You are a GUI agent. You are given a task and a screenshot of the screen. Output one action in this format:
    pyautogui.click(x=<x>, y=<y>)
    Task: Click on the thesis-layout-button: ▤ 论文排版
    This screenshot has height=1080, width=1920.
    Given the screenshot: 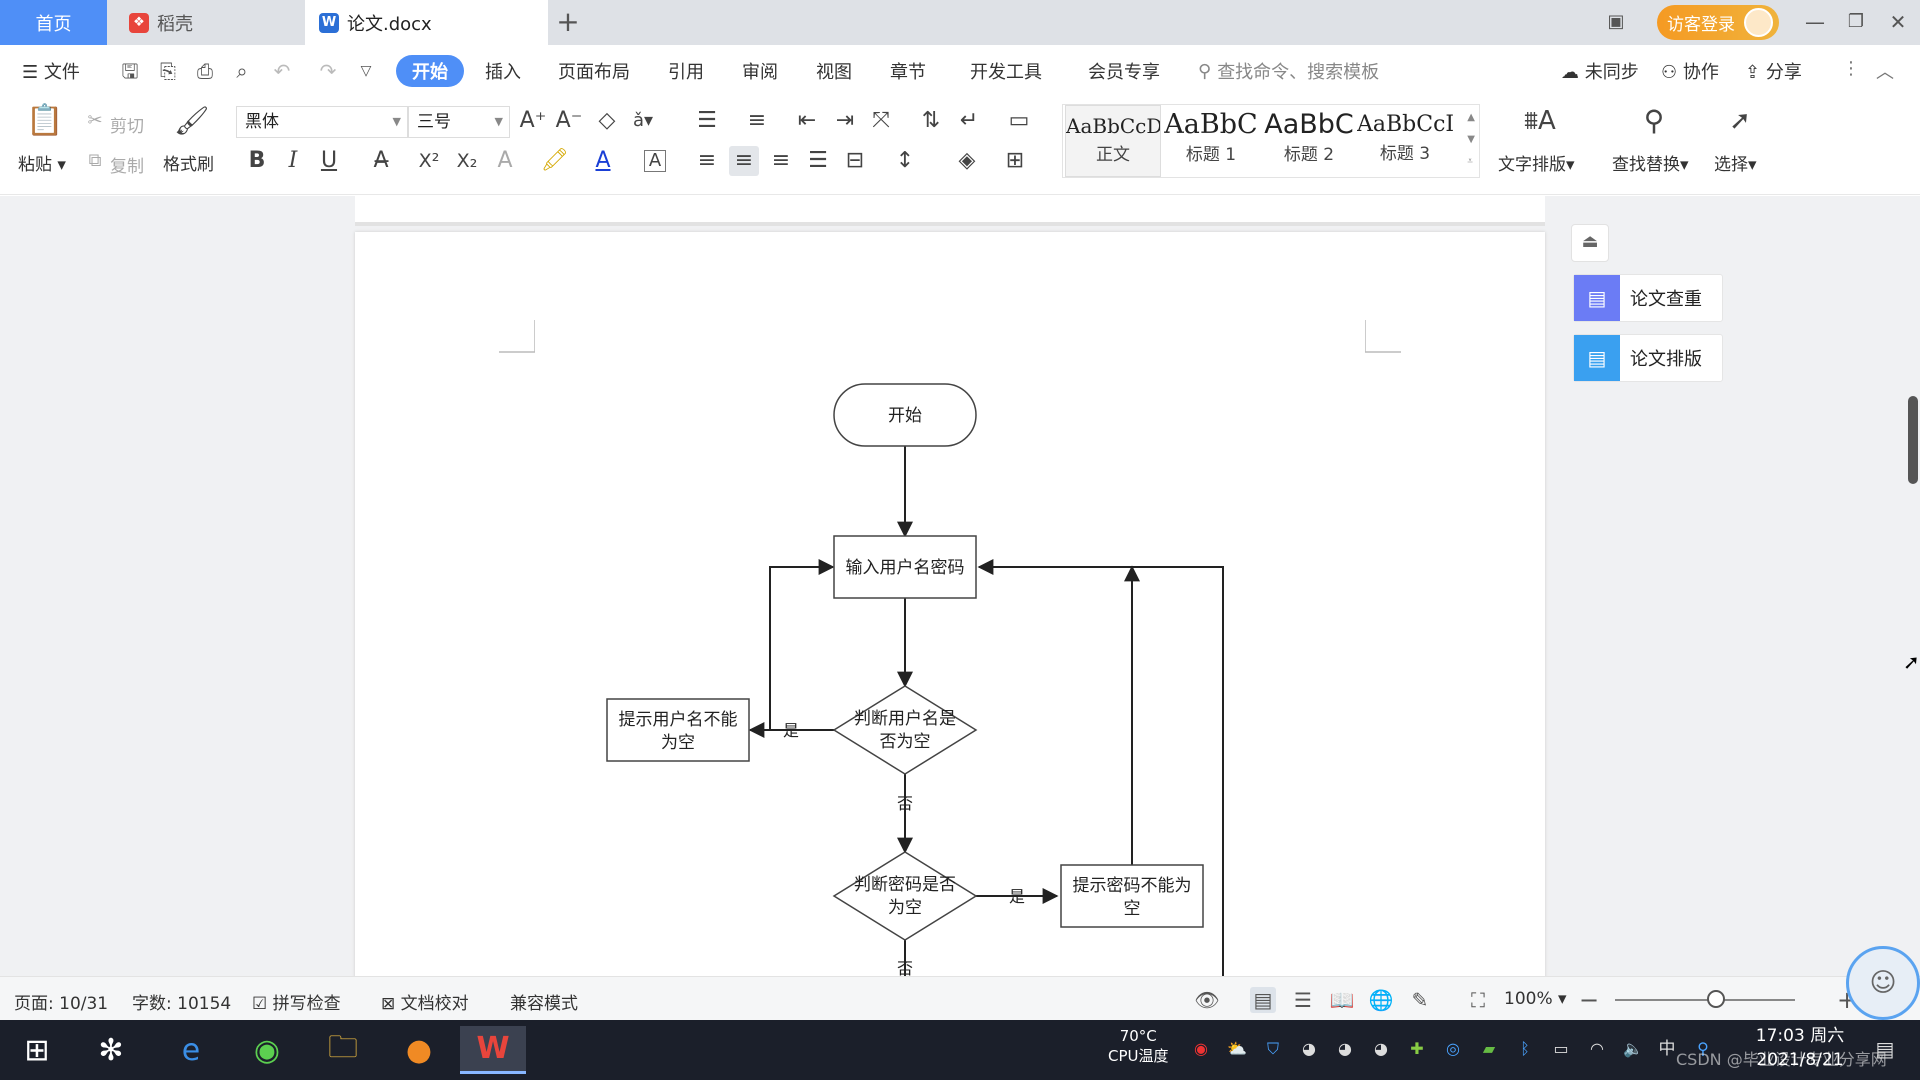 What is the action you would take?
    pyautogui.click(x=1648, y=358)
    